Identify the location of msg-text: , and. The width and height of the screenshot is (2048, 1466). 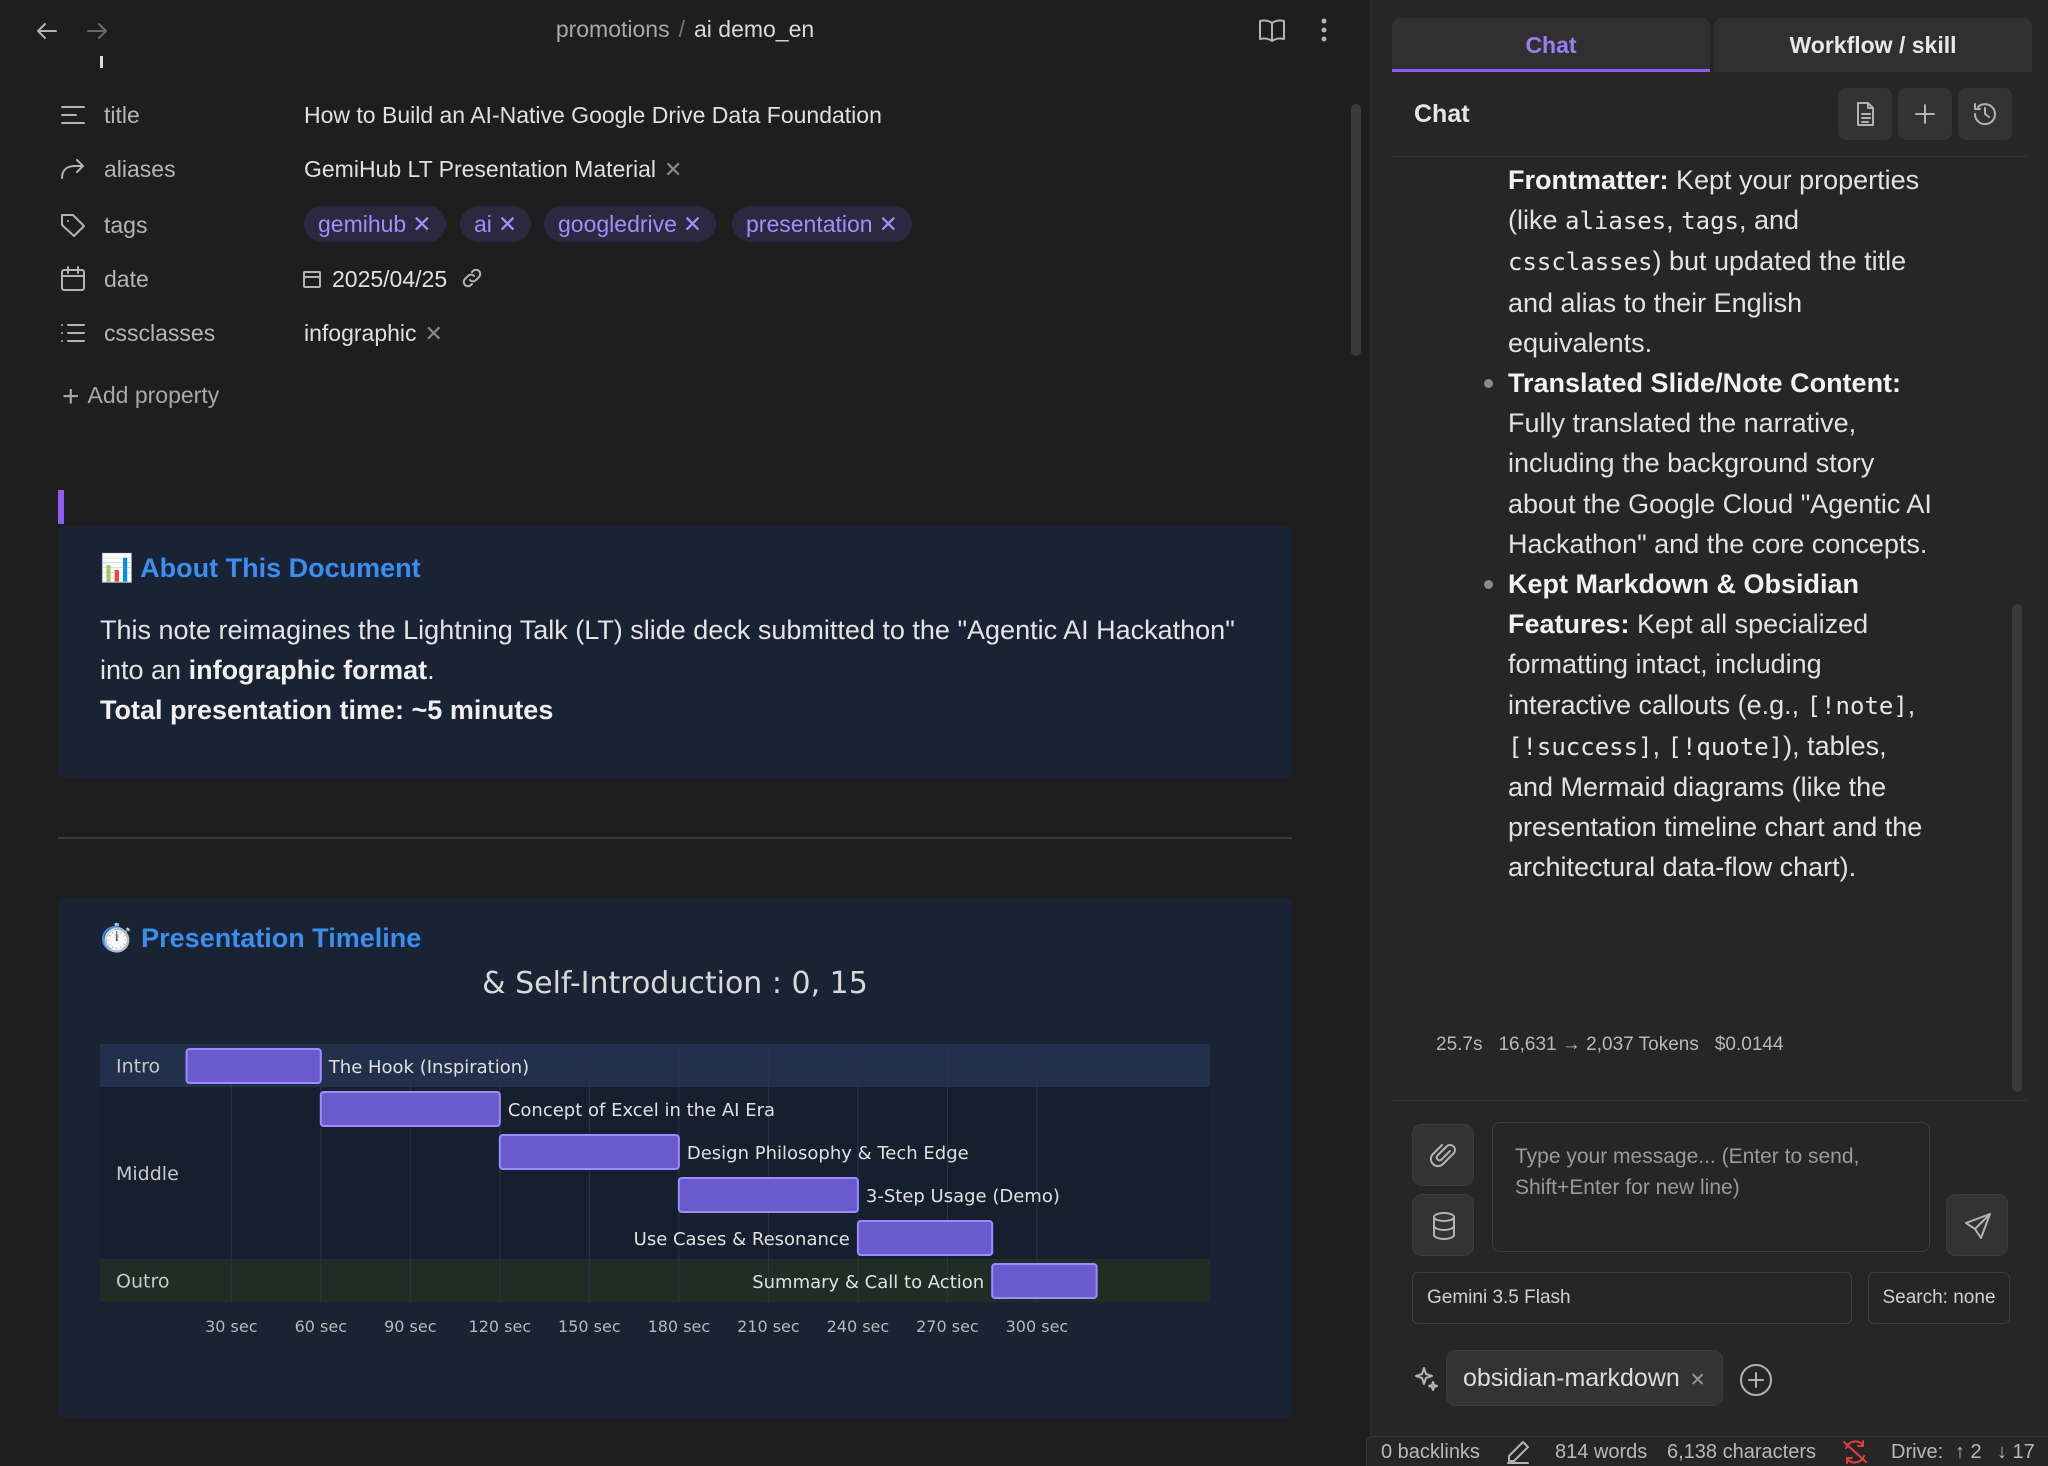
(1769, 220).